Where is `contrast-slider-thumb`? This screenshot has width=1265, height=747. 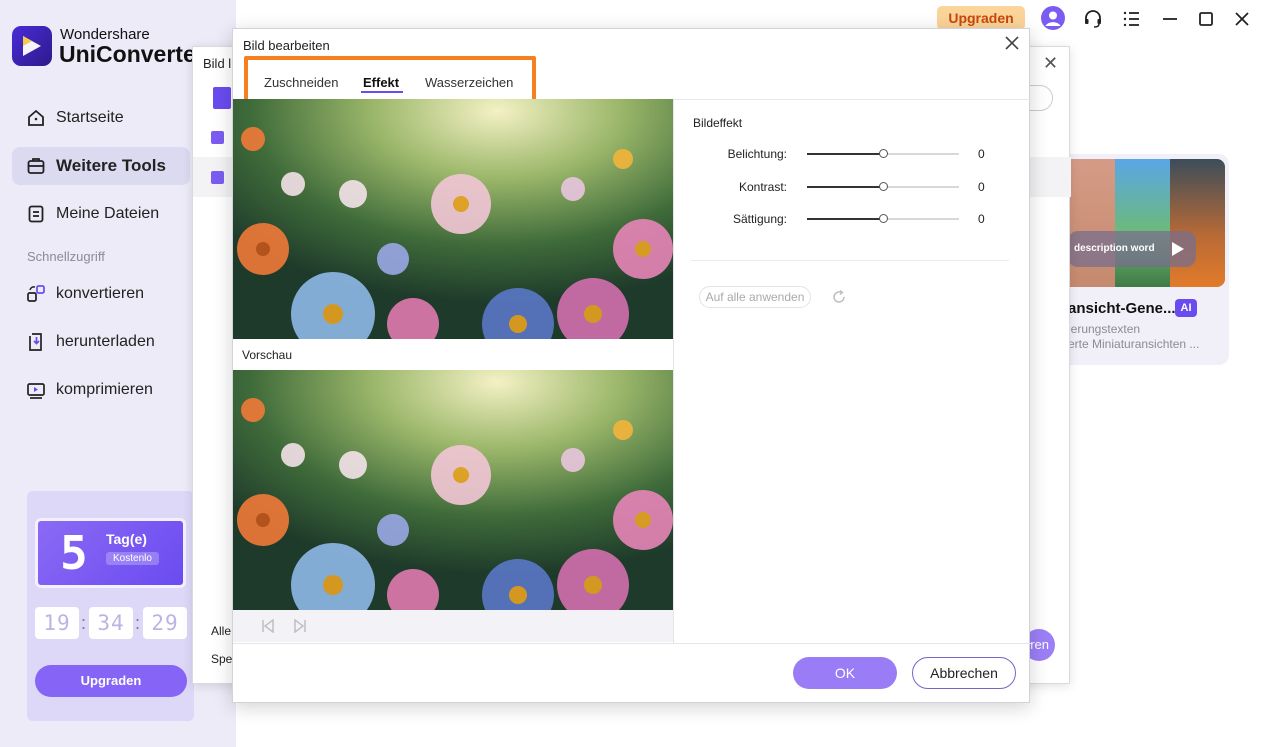
contrast-slider-thumb is located at coordinates (883, 186).